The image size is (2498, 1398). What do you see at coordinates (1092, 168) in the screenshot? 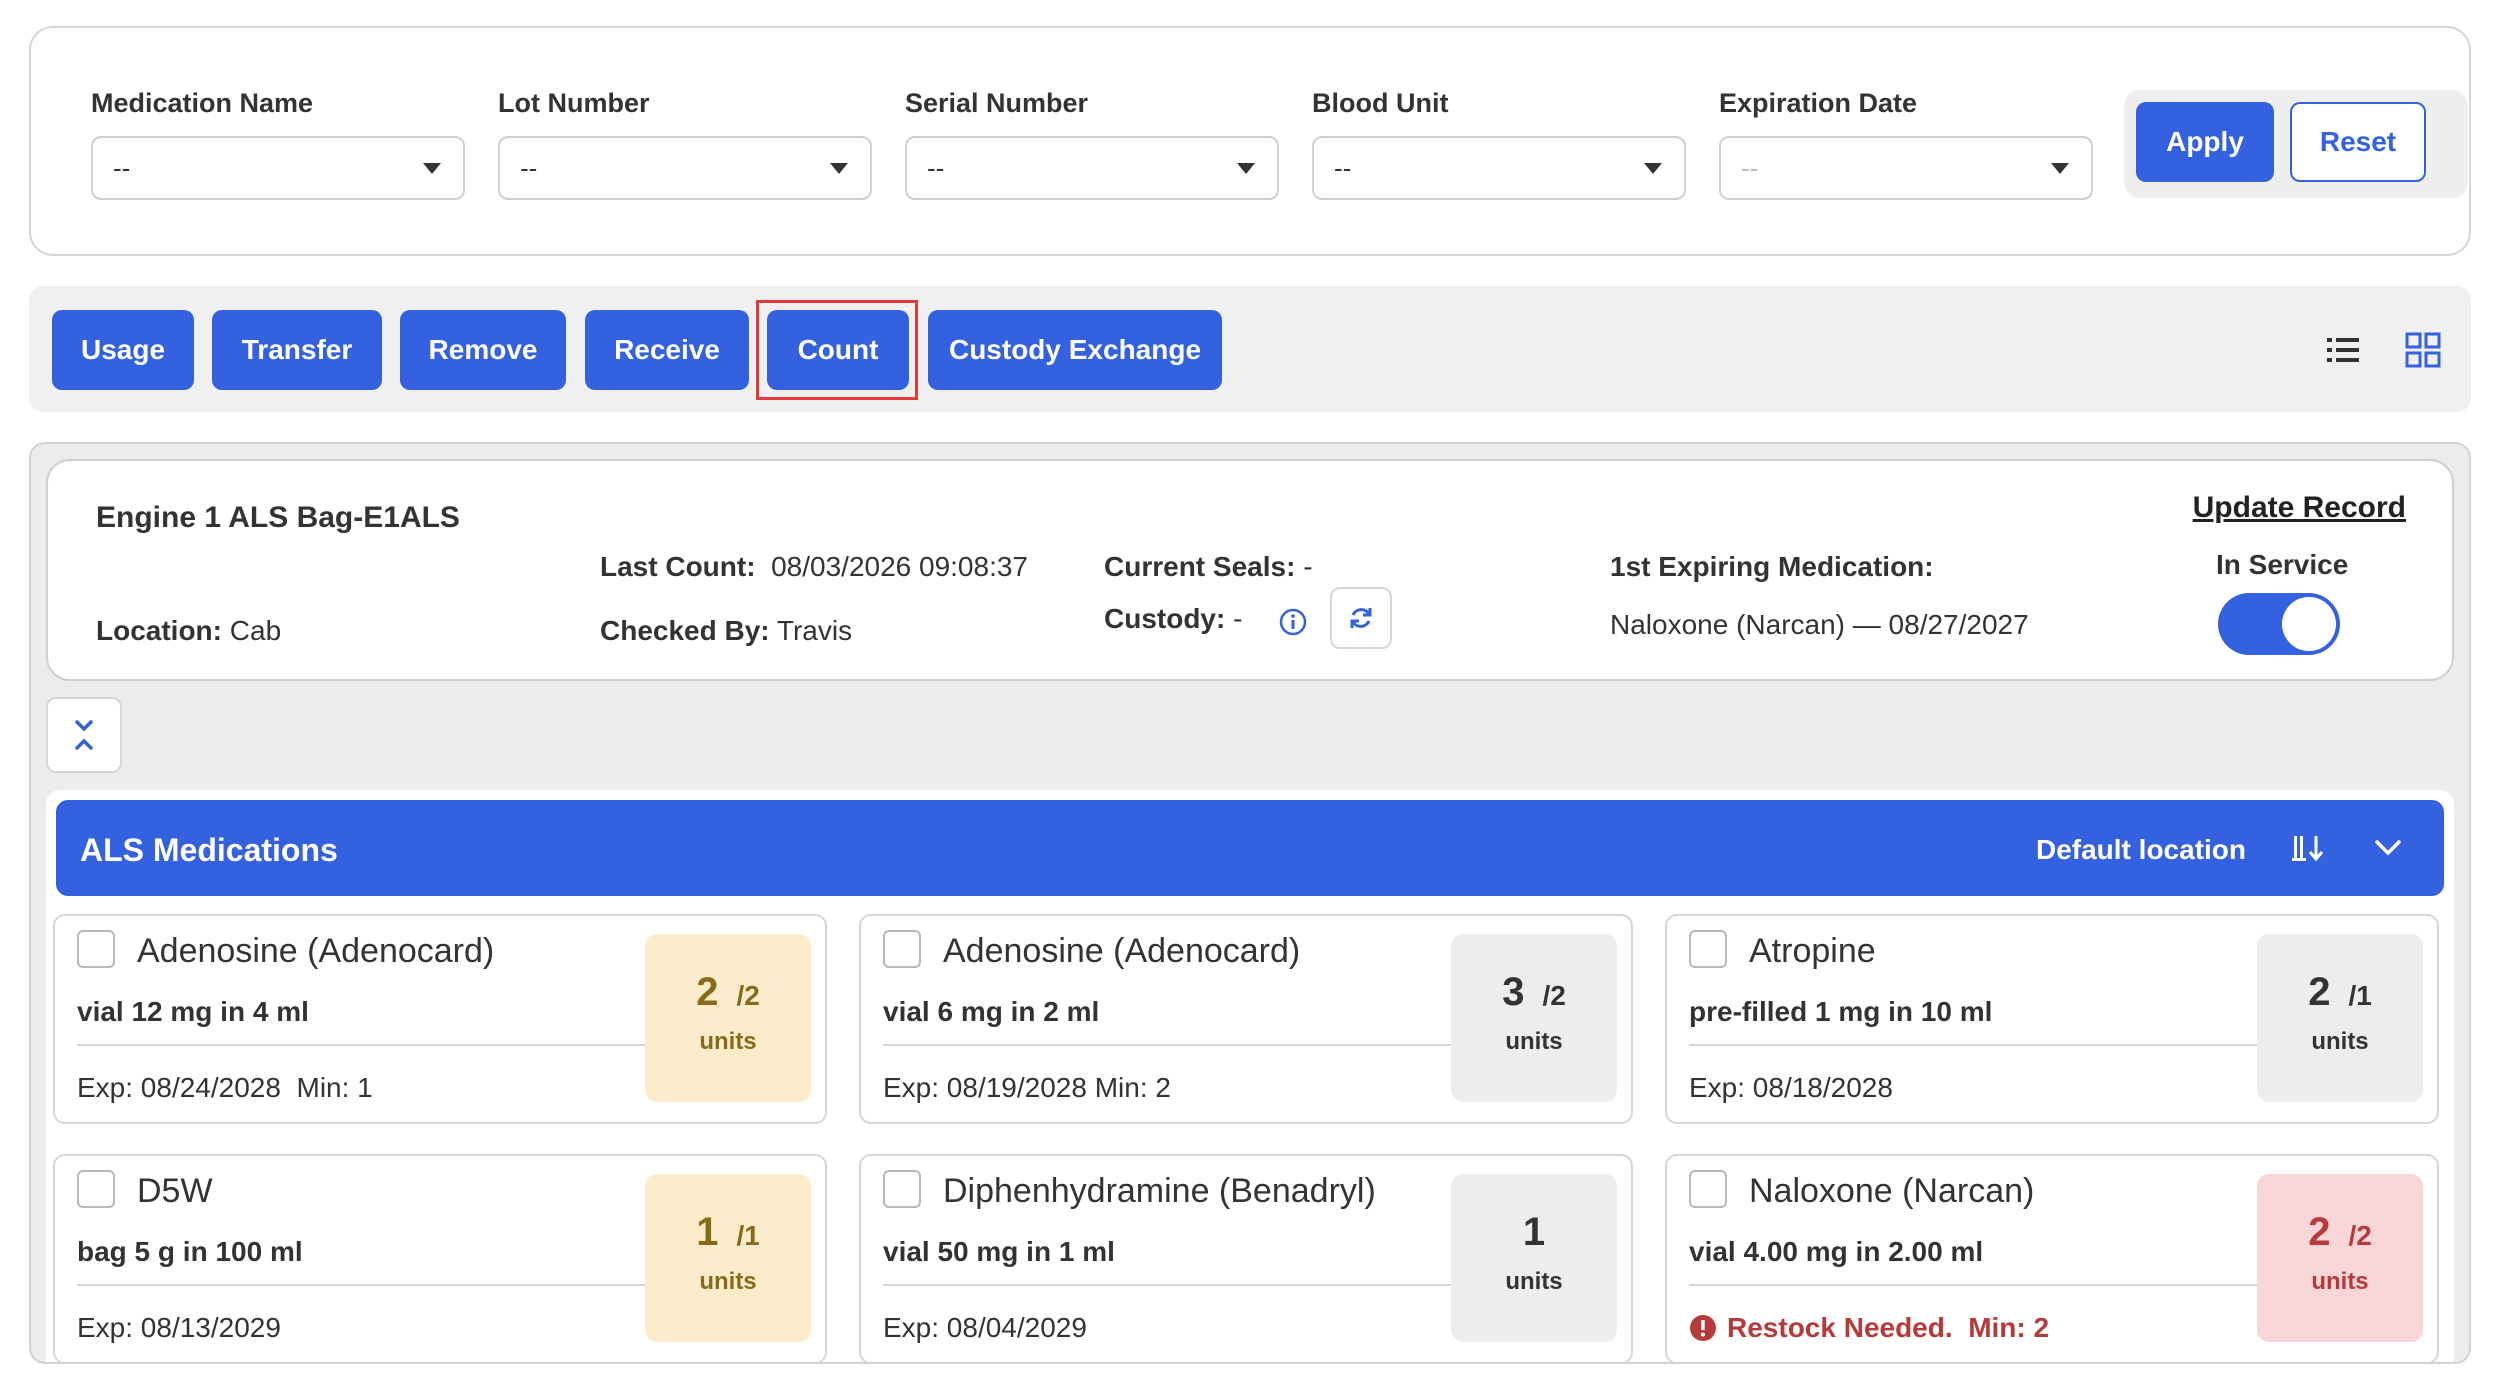
I see `serial-number-select: --` at bounding box center [1092, 168].